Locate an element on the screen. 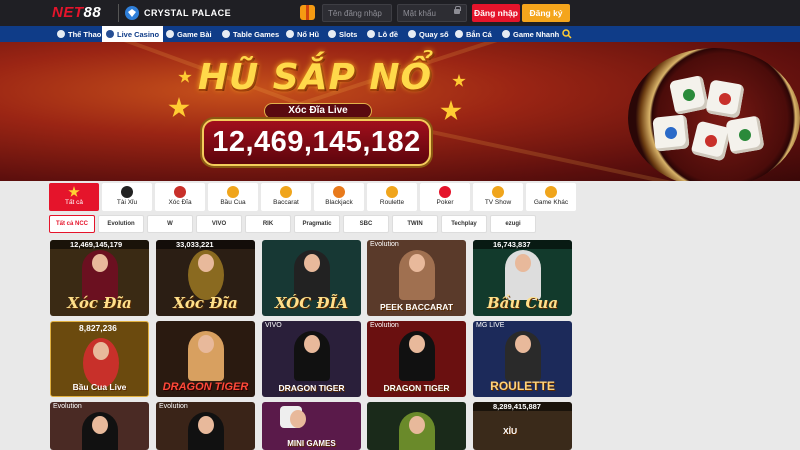 This screenshot has height=450, width=800. soccer-icon is located at coordinates (61, 34).